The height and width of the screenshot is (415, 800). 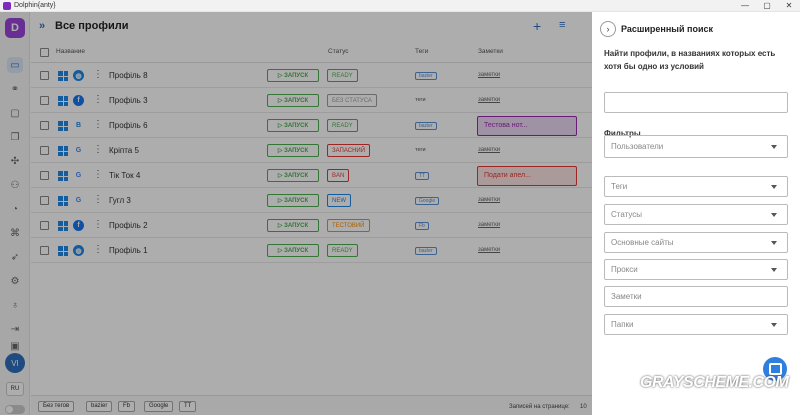 I want to click on close-button: ✕, so click(x=789, y=6).